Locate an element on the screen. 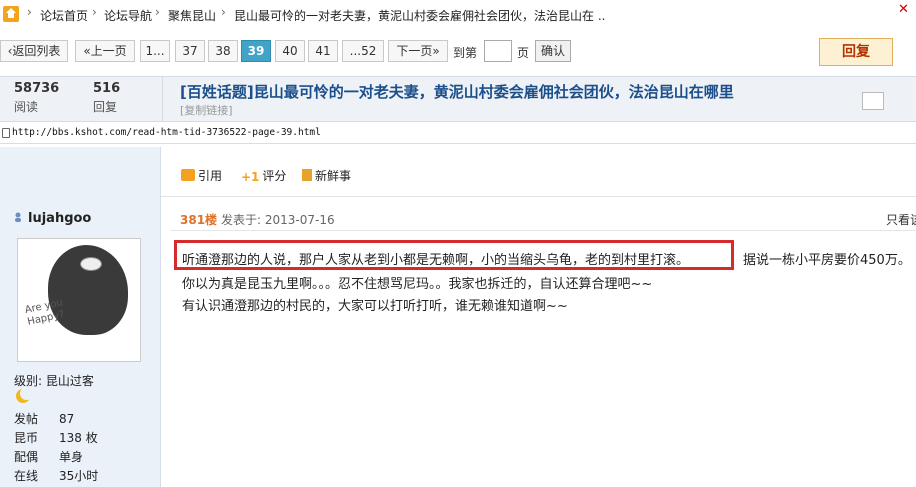  views-count: 58736 is located at coordinates (37, 88).